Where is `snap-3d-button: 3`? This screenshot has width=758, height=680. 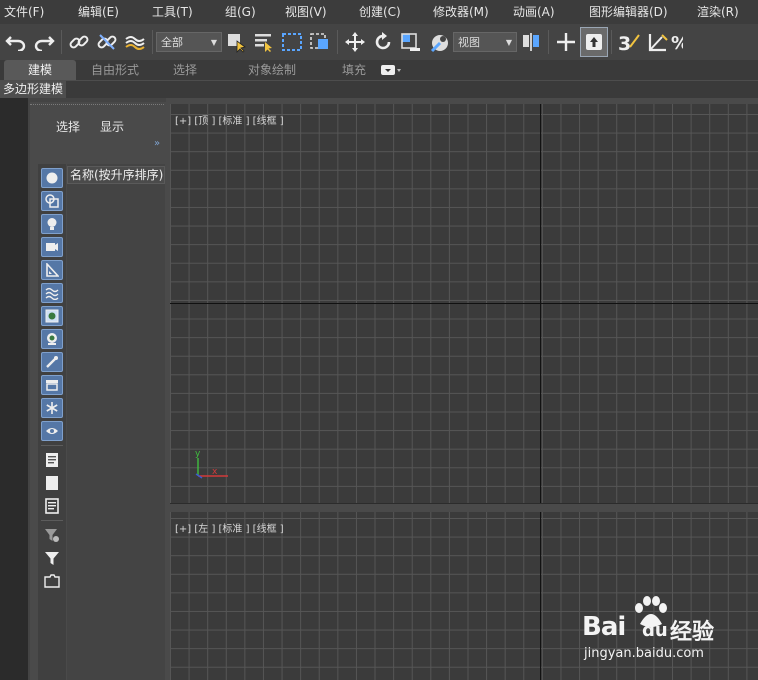
snap-3d-button: 3 is located at coordinates (629, 42).